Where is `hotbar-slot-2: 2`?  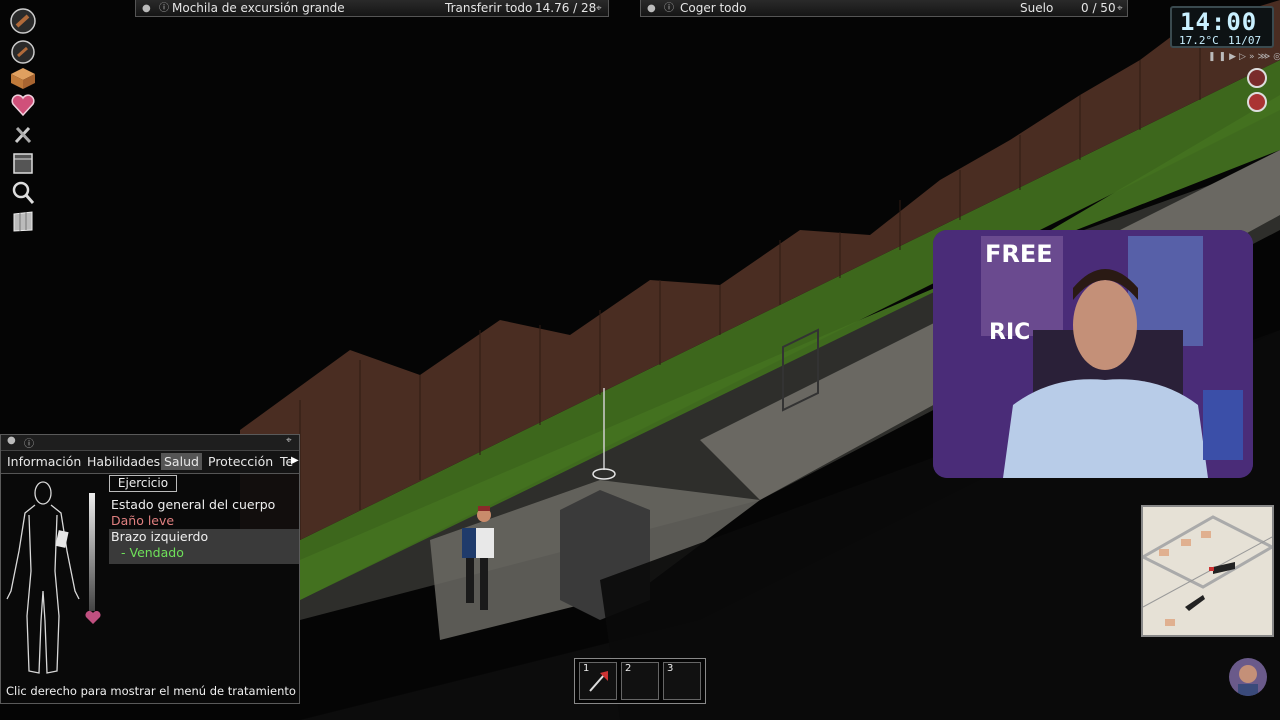 hotbar-slot-2: 2 is located at coordinates (640, 681).